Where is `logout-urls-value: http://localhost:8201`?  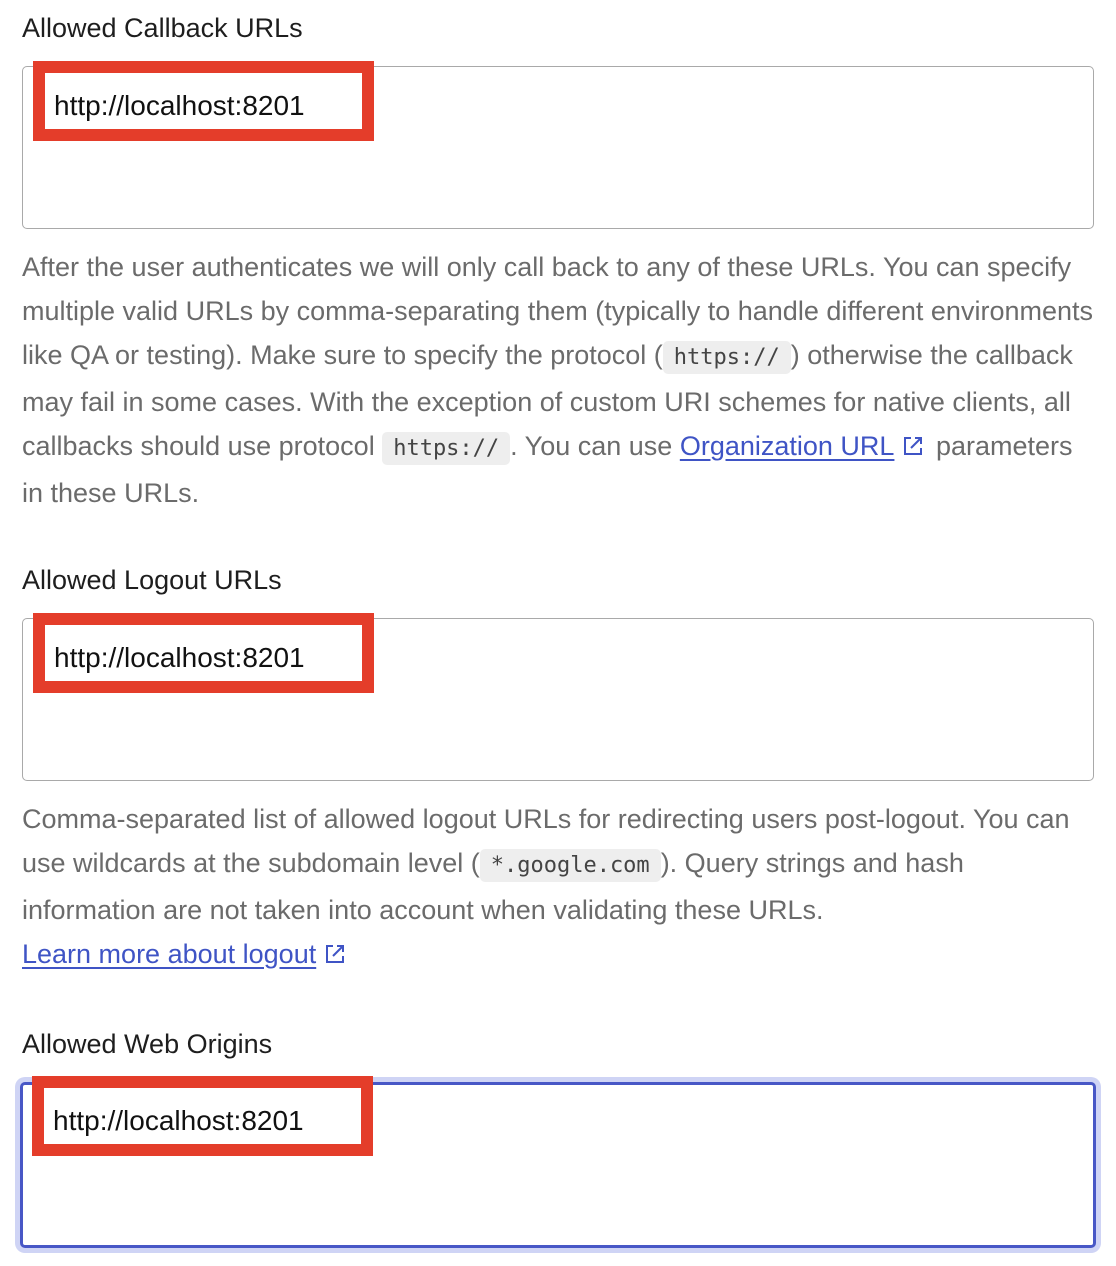 logout-urls-value: http://localhost:8201 is located at coordinates (179, 658).